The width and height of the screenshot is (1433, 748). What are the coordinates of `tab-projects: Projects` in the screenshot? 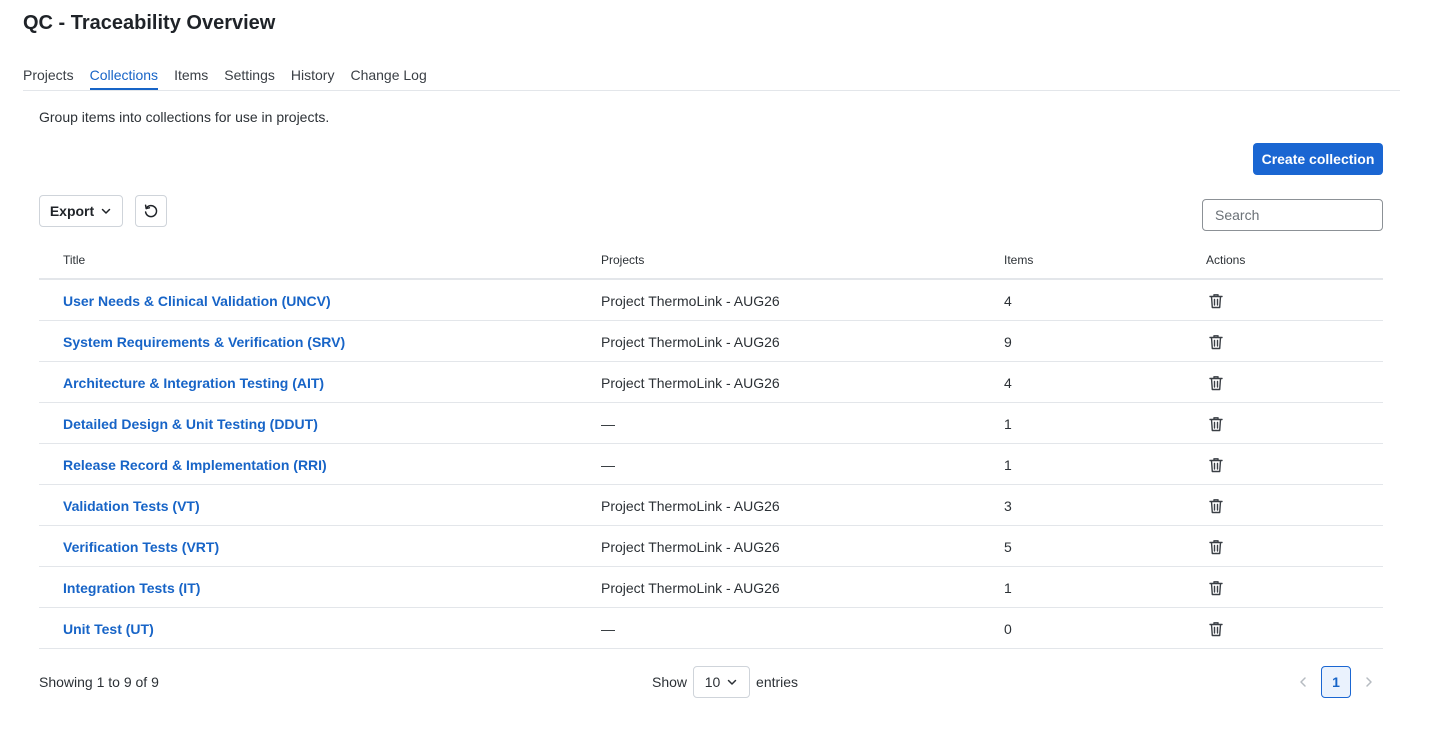 It's located at (48, 76).